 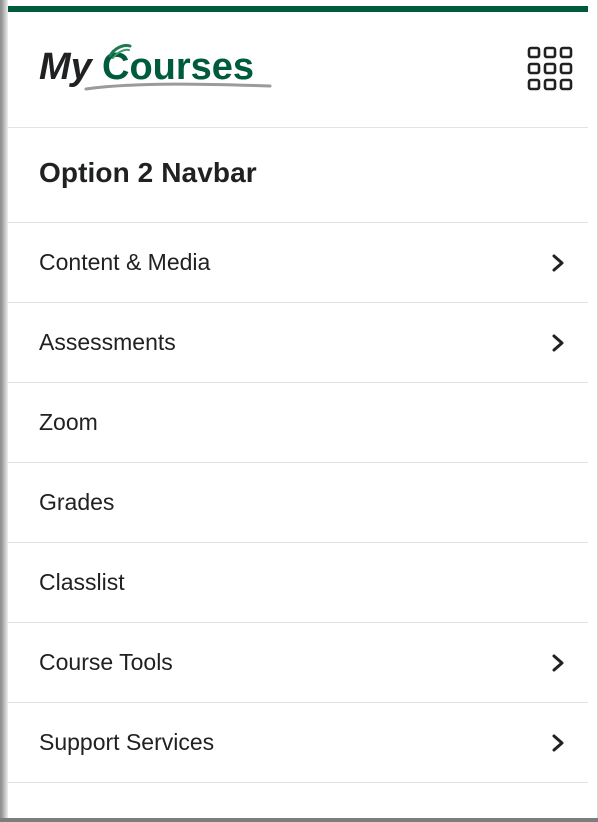 I want to click on panel-header: My Courses, so click(x=298, y=70).